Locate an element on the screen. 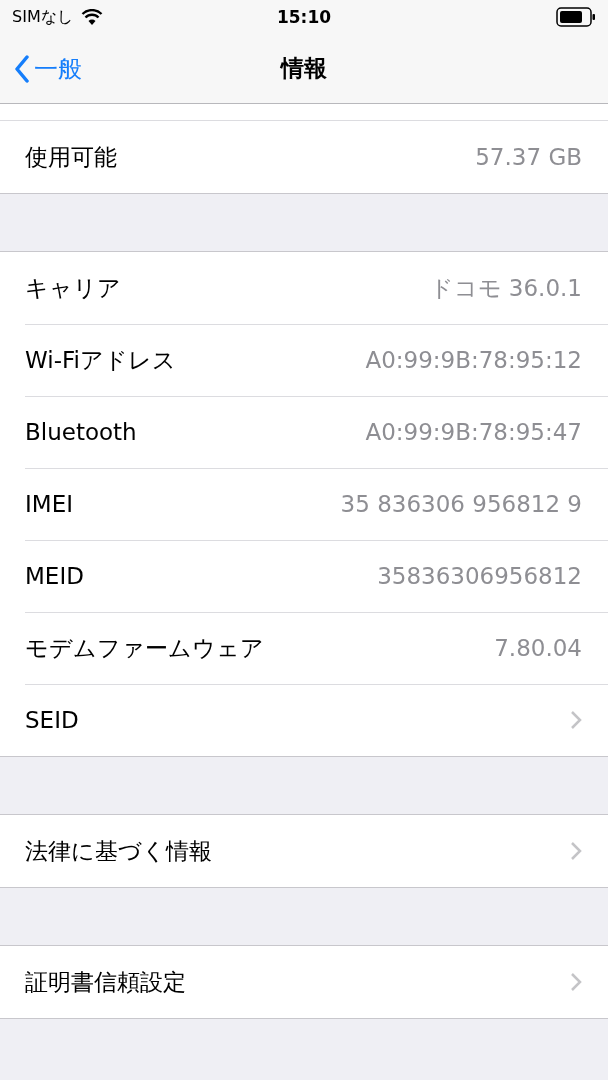 This screenshot has width=608, height=1080. row-value: 7.80.04 is located at coordinates (538, 648).